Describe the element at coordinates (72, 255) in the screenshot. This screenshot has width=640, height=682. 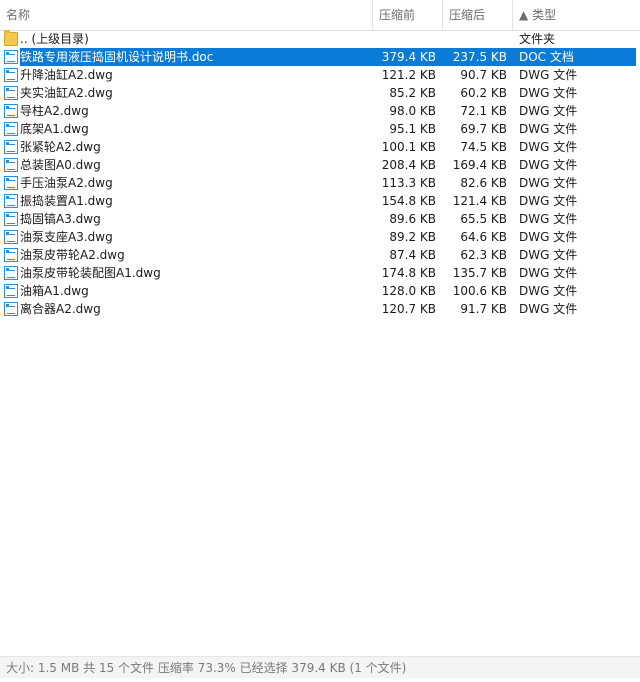
I see `file-name: 油泵皮带轮A2.dwg` at that location.